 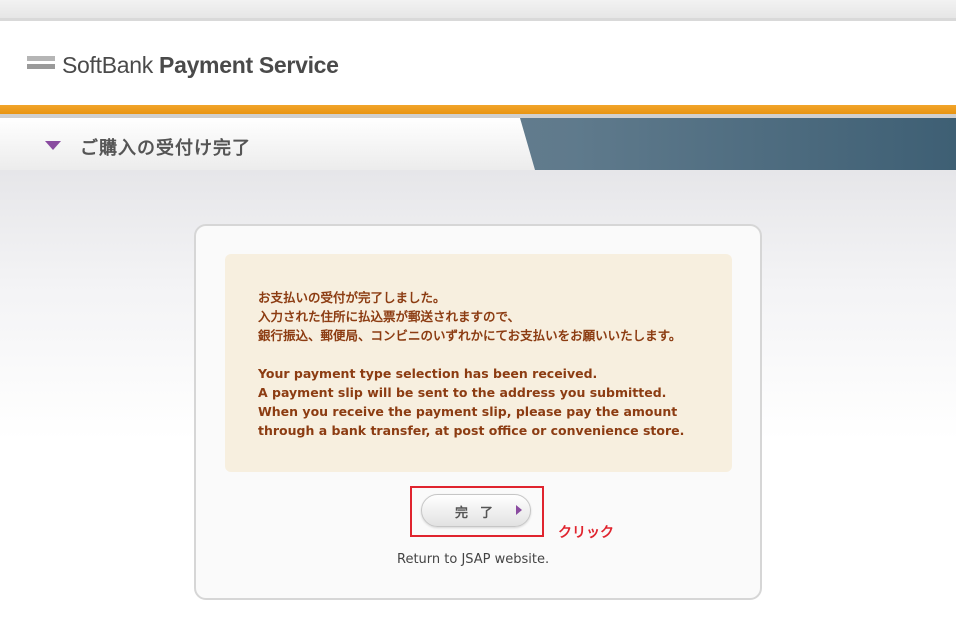 What do you see at coordinates (249, 65) in the screenshot?
I see `logo-service: Payment Service` at bounding box center [249, 65].